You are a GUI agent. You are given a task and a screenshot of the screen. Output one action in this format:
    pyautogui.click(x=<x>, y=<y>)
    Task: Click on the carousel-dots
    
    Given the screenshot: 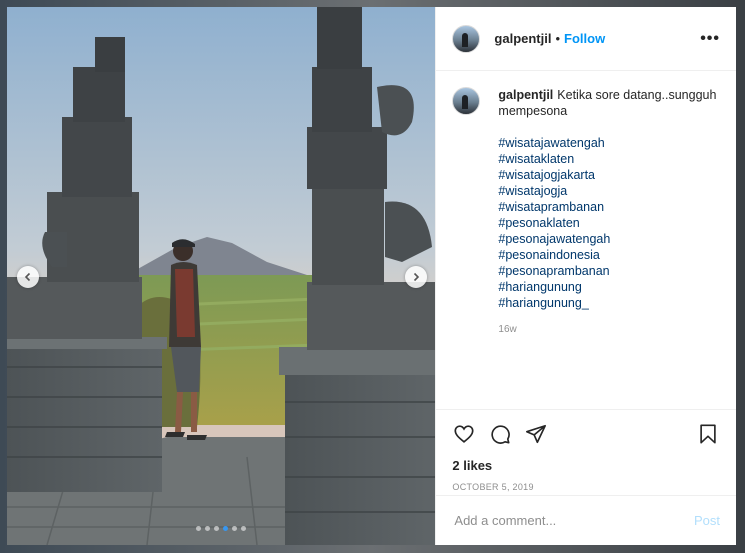 What is the action you would take?
    pyautogui.click(x=221, y=528)
    